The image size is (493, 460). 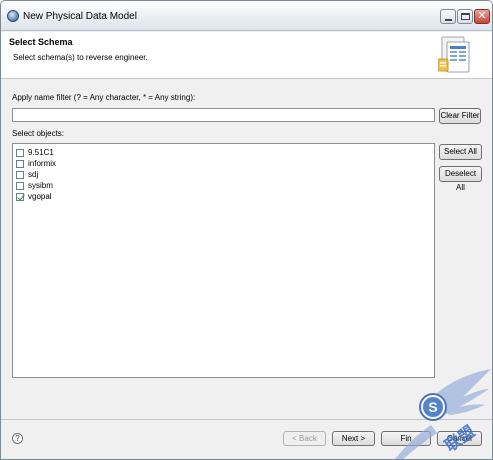 I want to click on deselect-all-button: Deselect All, so click(x=460, y=179).